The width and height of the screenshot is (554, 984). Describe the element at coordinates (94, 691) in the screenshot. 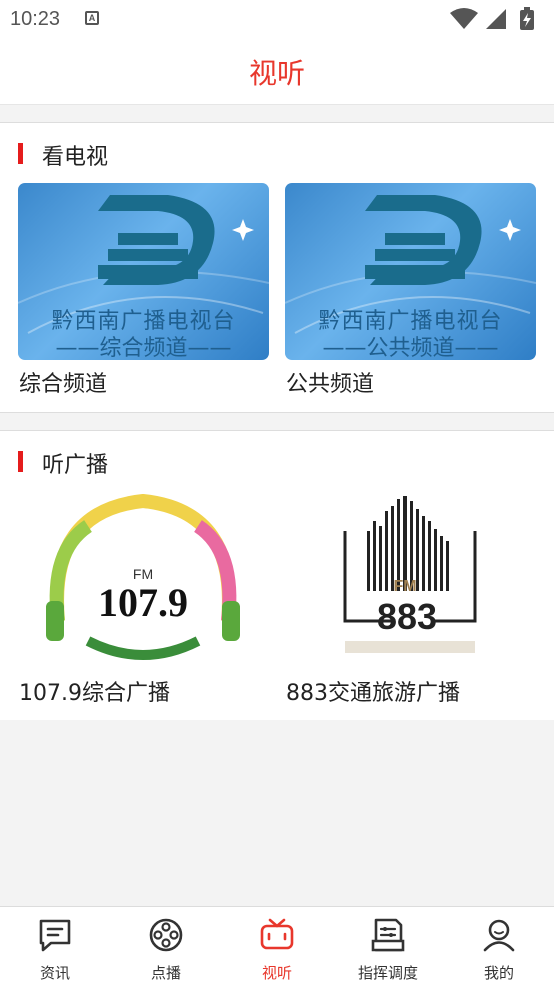

I see `station-name: 107.9综合广播` at that location.